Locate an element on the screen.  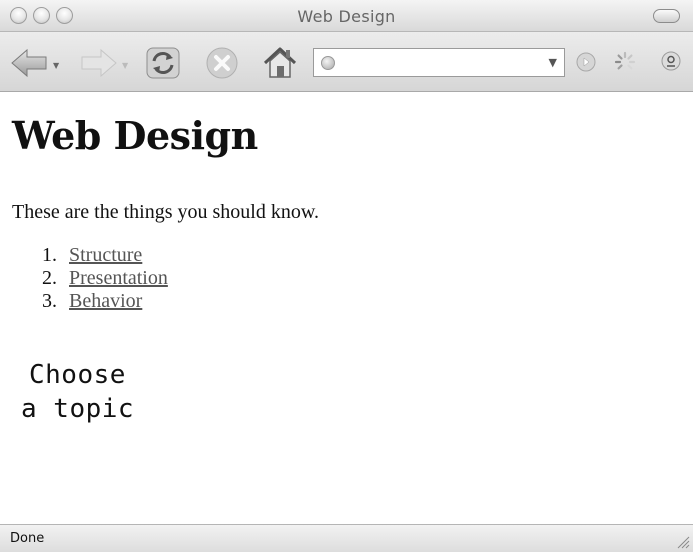
reload-icon is located at coordinates (163, 63).